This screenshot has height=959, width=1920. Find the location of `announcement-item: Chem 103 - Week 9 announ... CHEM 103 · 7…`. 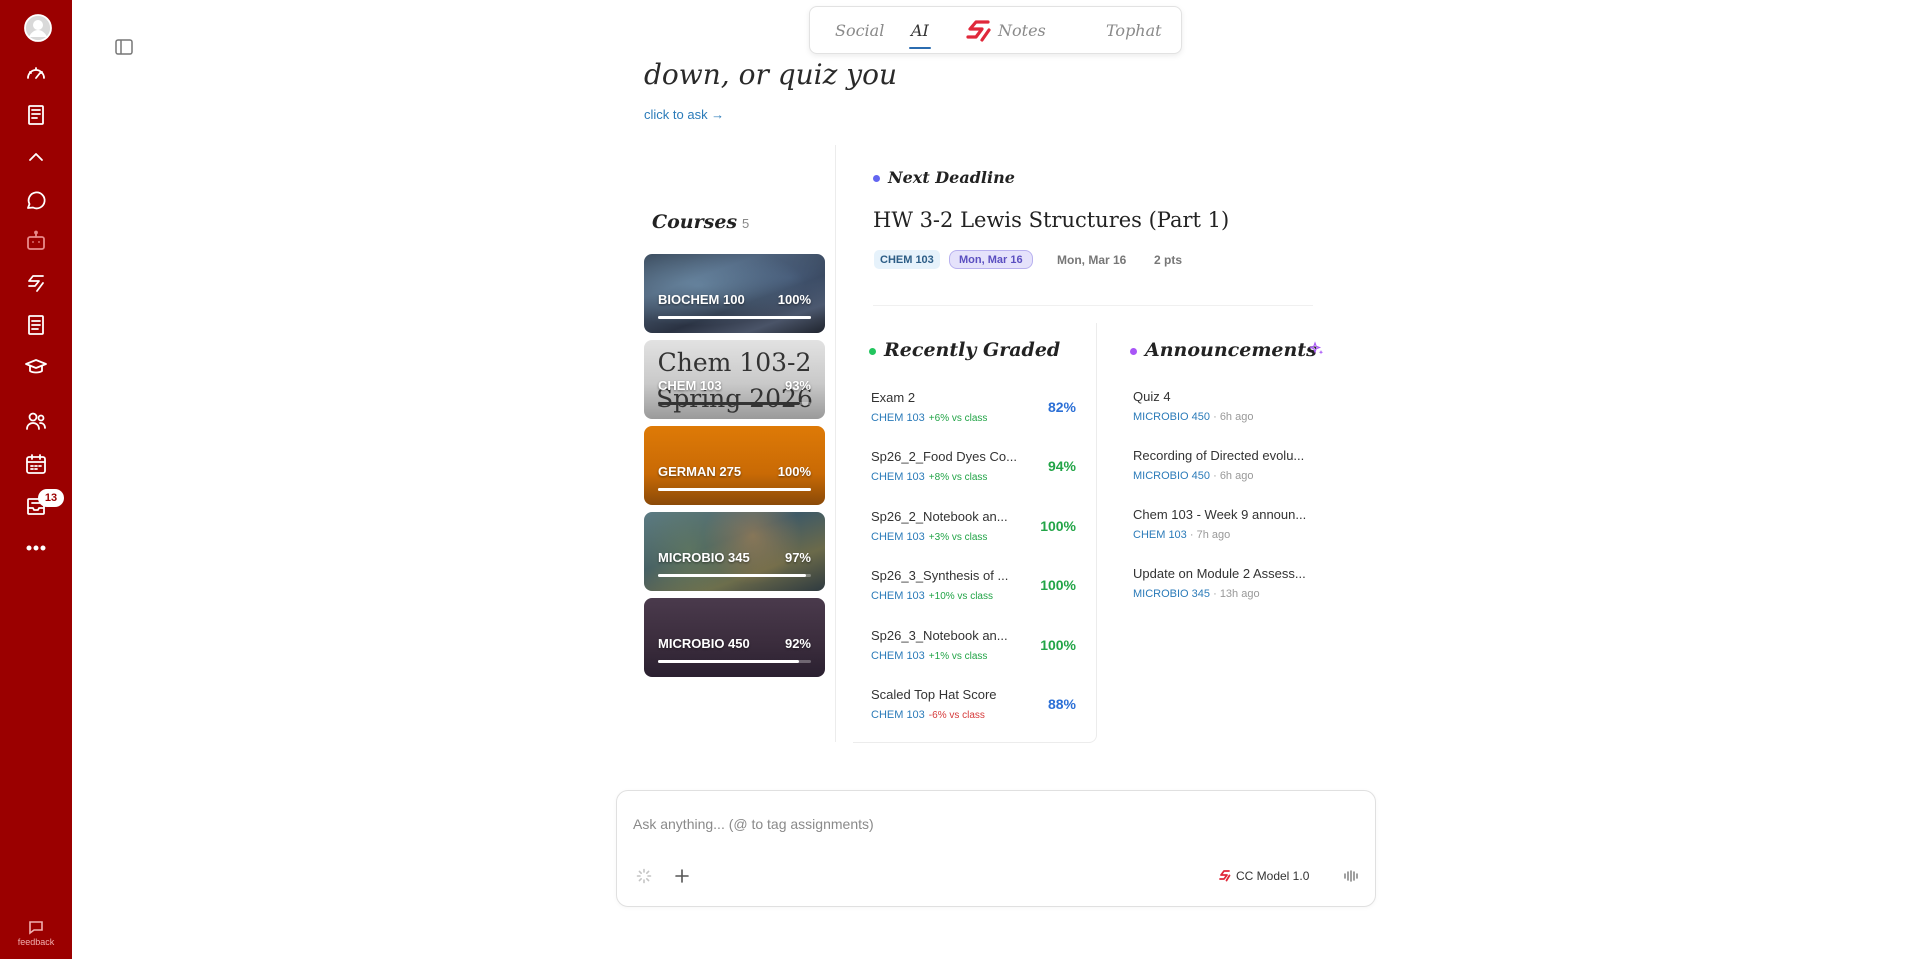

announcement-item: Chem 103 - Week 9 announ... CHEM 103 · 7… is located at coordinates (1233, 528).